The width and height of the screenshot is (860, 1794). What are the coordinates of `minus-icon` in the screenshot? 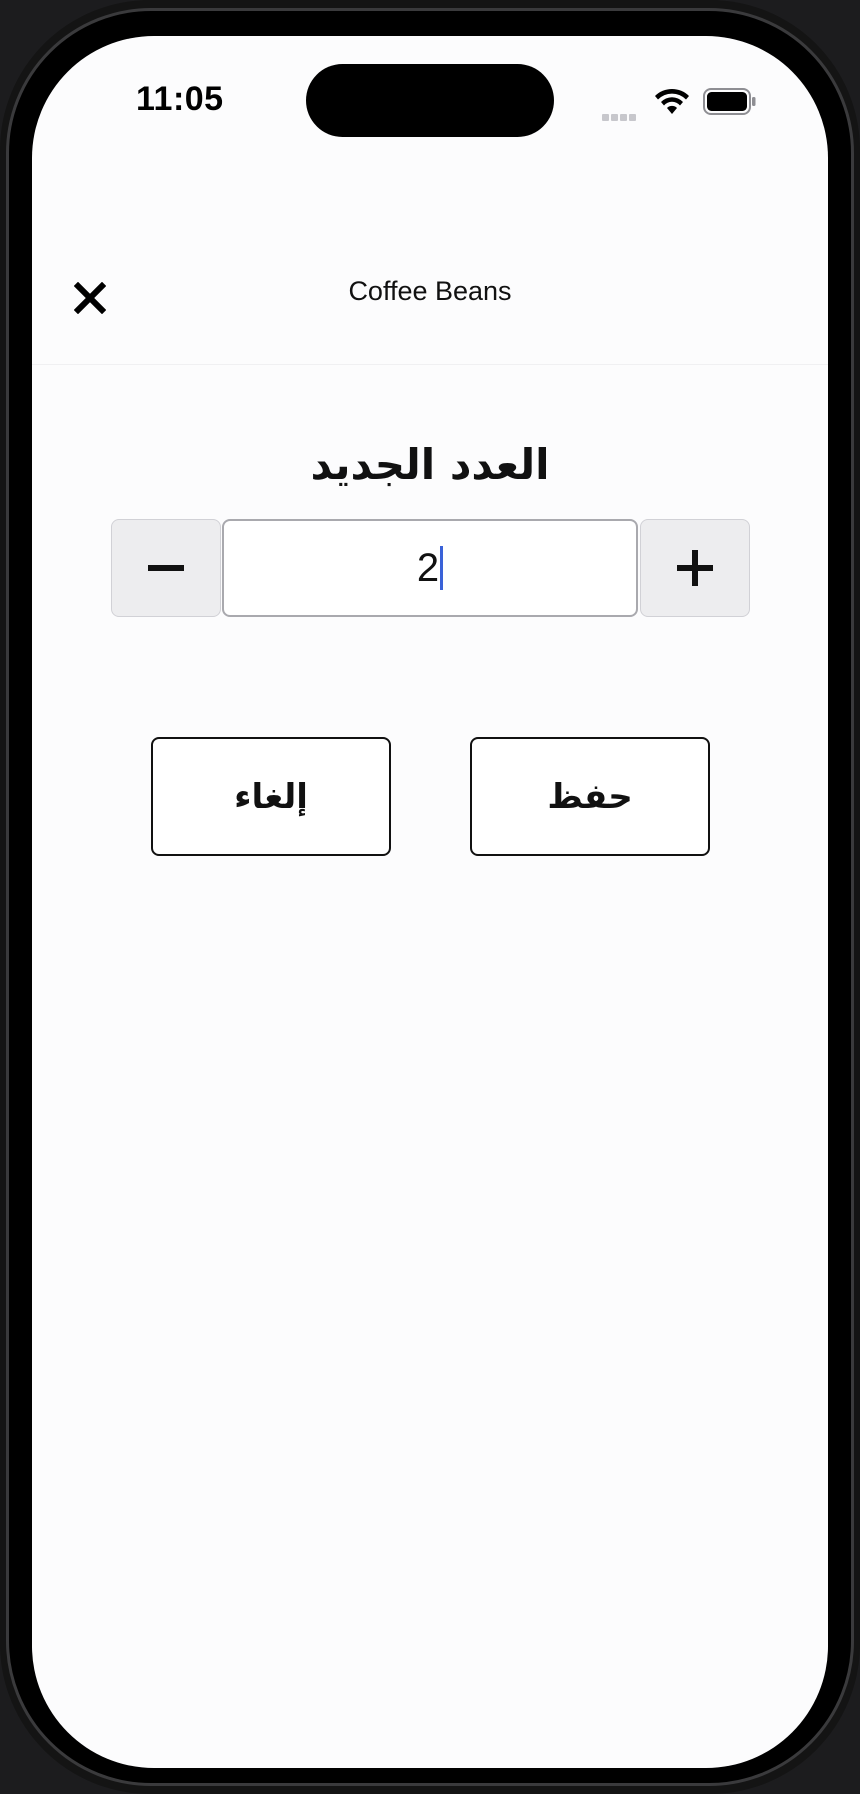 It's located at (166, 568).